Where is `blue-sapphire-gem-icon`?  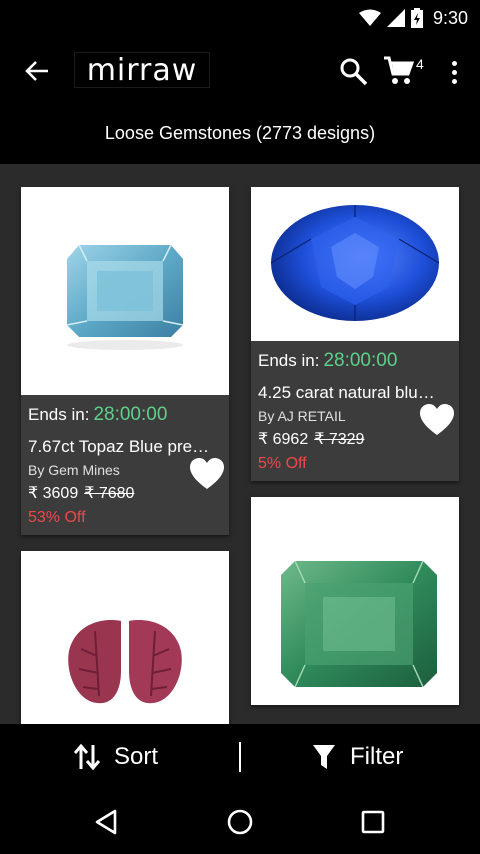 blue-sapphire-gem-icon is located at coordinates (355, 263).